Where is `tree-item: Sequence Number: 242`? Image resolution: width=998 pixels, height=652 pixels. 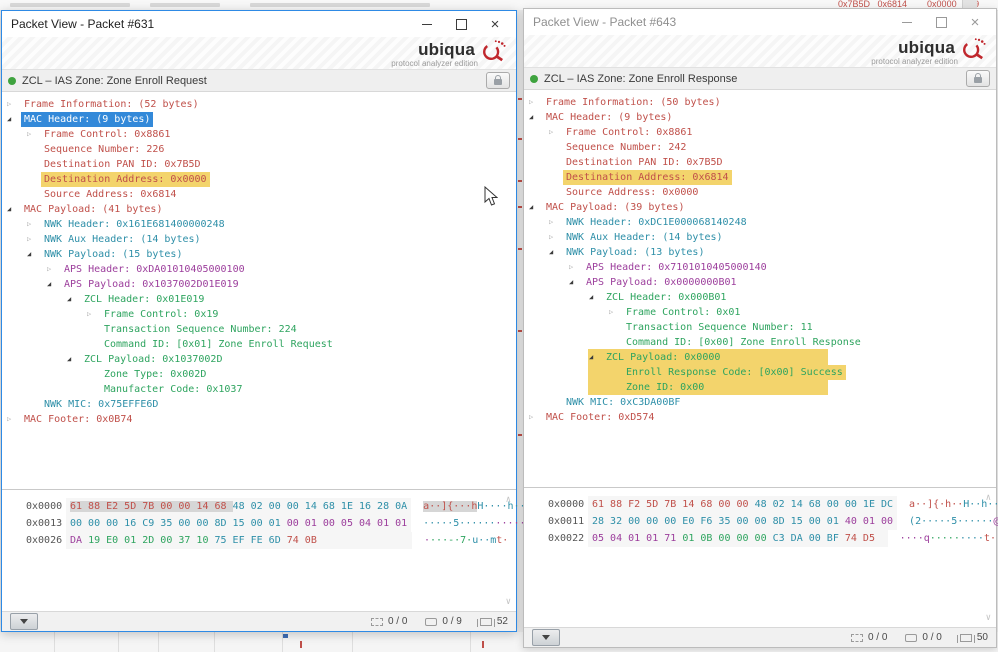 tree-item: Sequence Number: 242 is located at coordinates (760, 147).